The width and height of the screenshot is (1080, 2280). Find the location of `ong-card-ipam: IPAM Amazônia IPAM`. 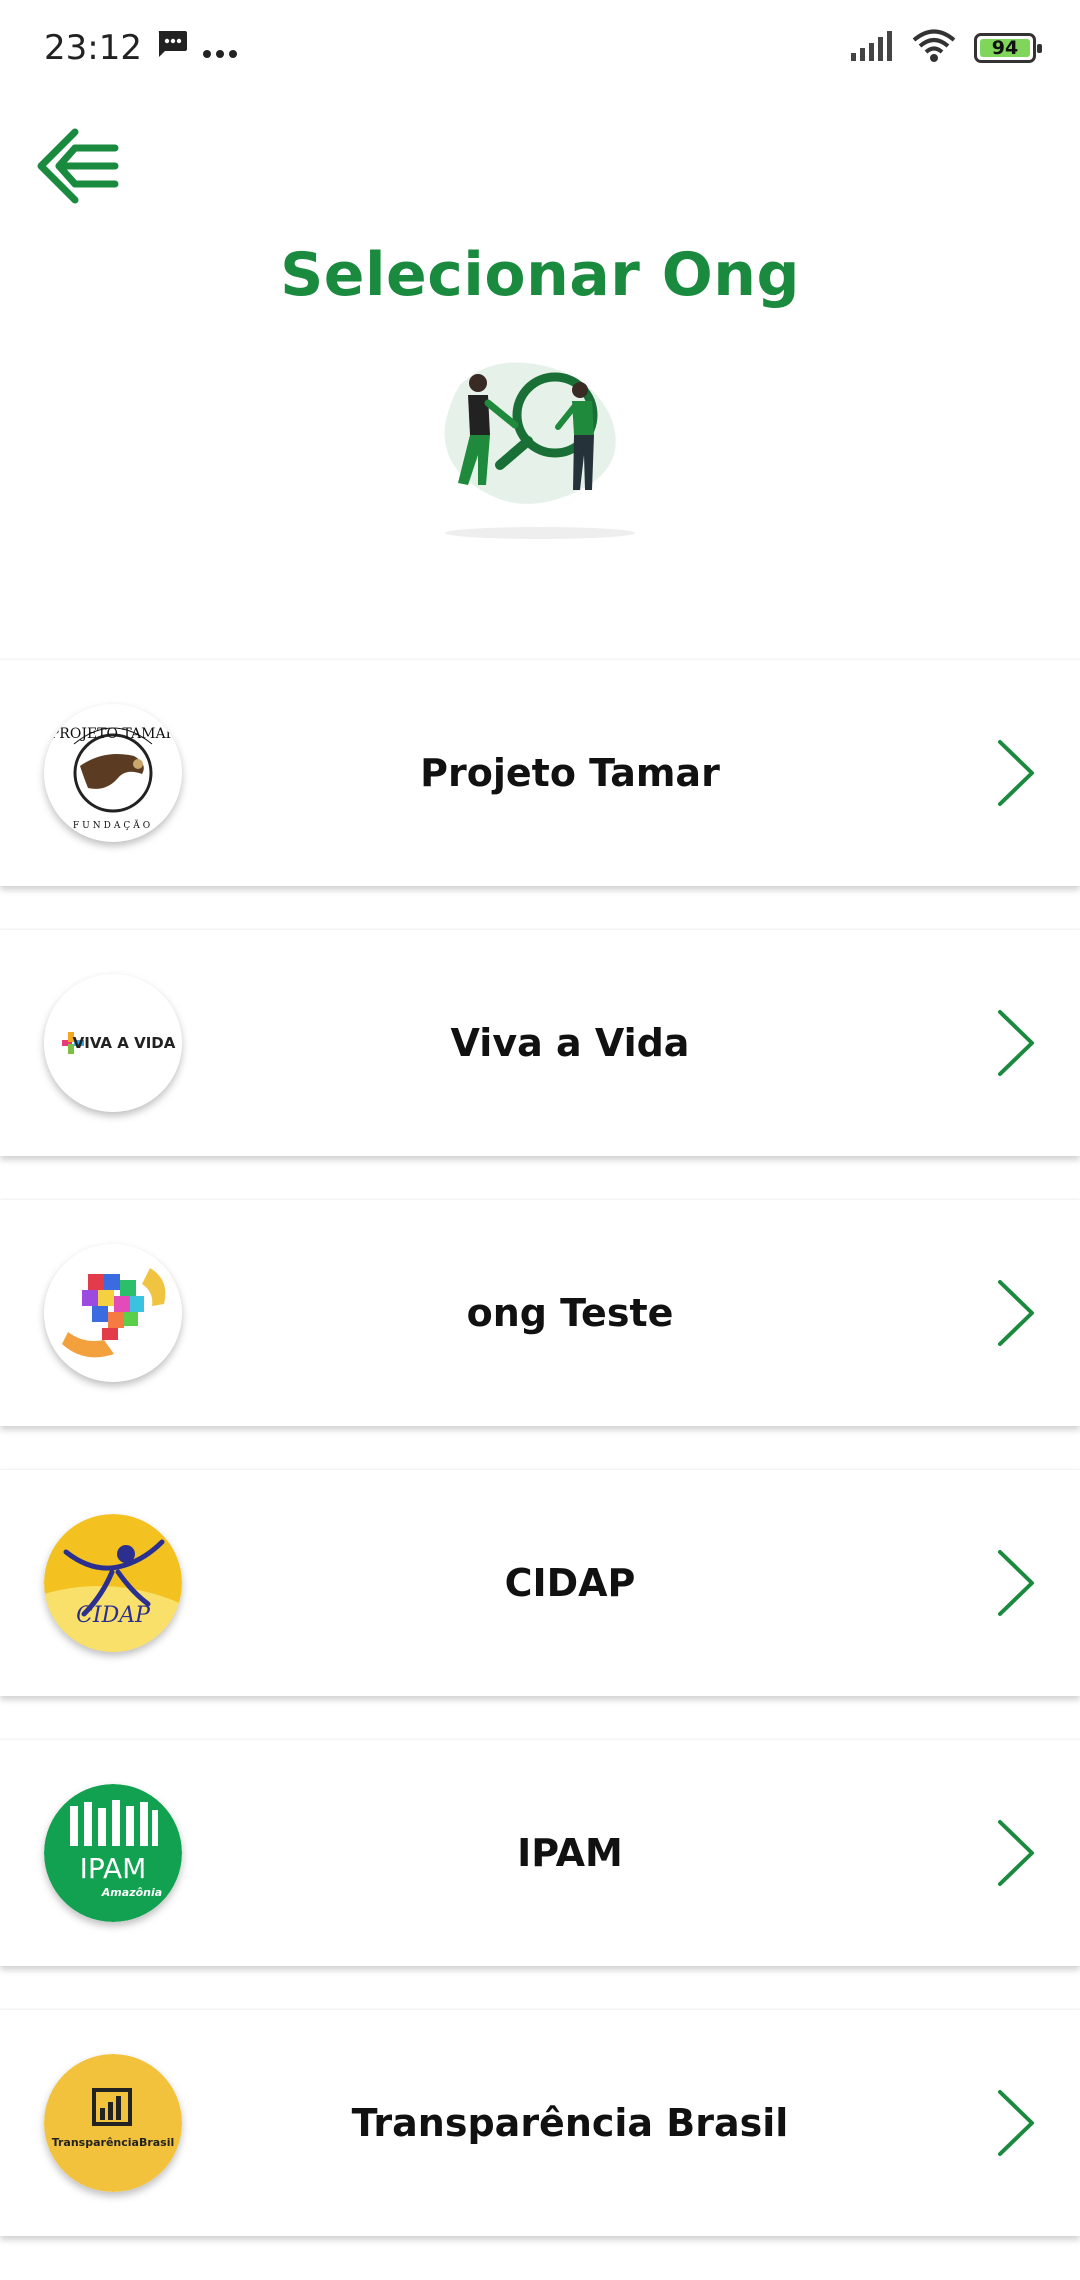

ong-card-ipam: IPAM Amazônia IPAM is located at coordinates (540, 1853).